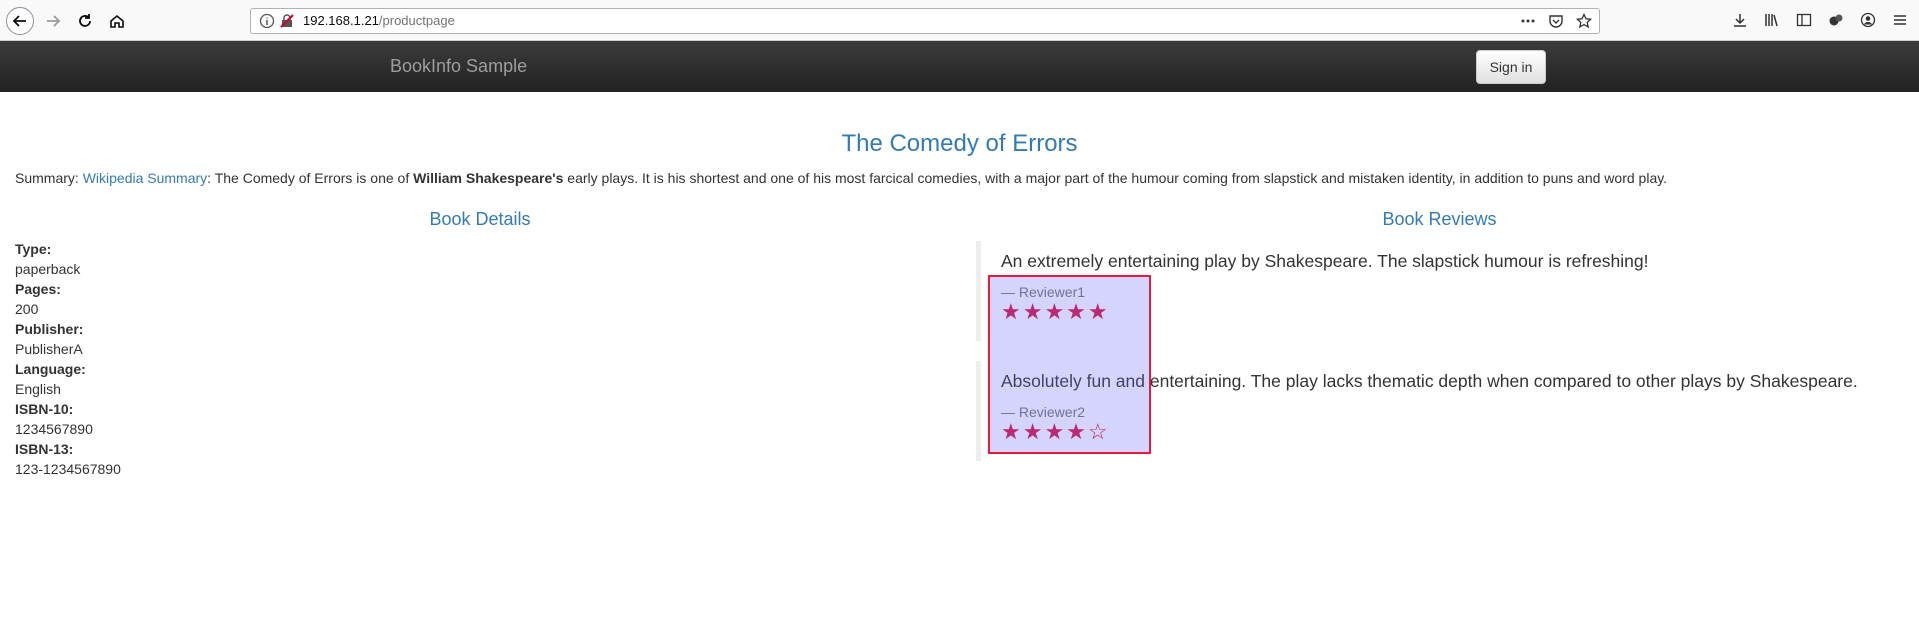 The height and width of the screenshot is (638, 1919). What do you see at coordinates (480, 219) in the screenshot?
I see `book-details-heading: Book Details` at bounding box center [480, 219].